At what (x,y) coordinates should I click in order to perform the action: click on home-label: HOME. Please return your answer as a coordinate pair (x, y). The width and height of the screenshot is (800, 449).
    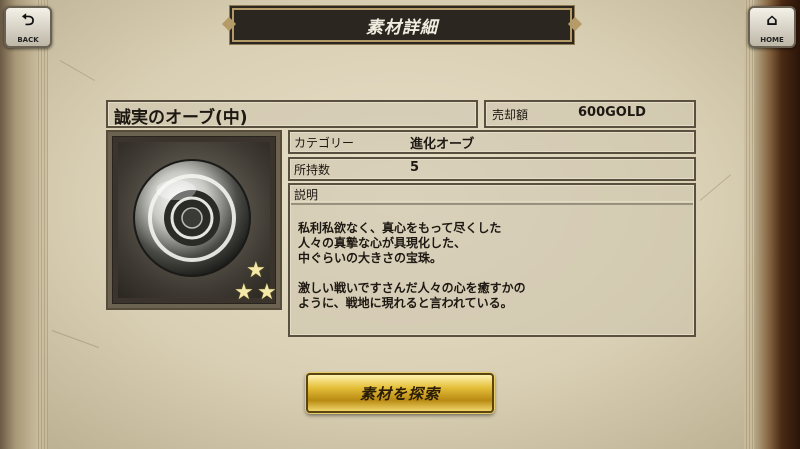
    Looking at the image, I should click on (772, 40).